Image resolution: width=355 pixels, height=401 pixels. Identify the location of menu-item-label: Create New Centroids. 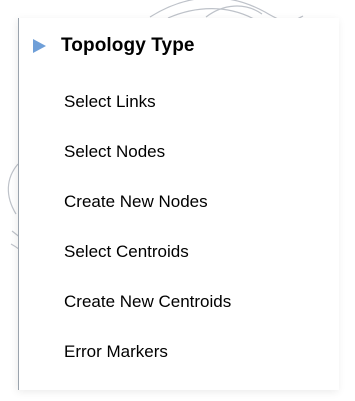
(148, 301).